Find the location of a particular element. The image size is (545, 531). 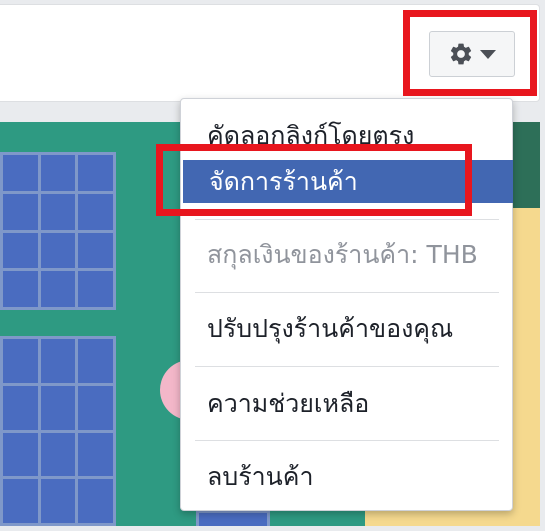

caret-down-icon is located at coordinates (488, 54).